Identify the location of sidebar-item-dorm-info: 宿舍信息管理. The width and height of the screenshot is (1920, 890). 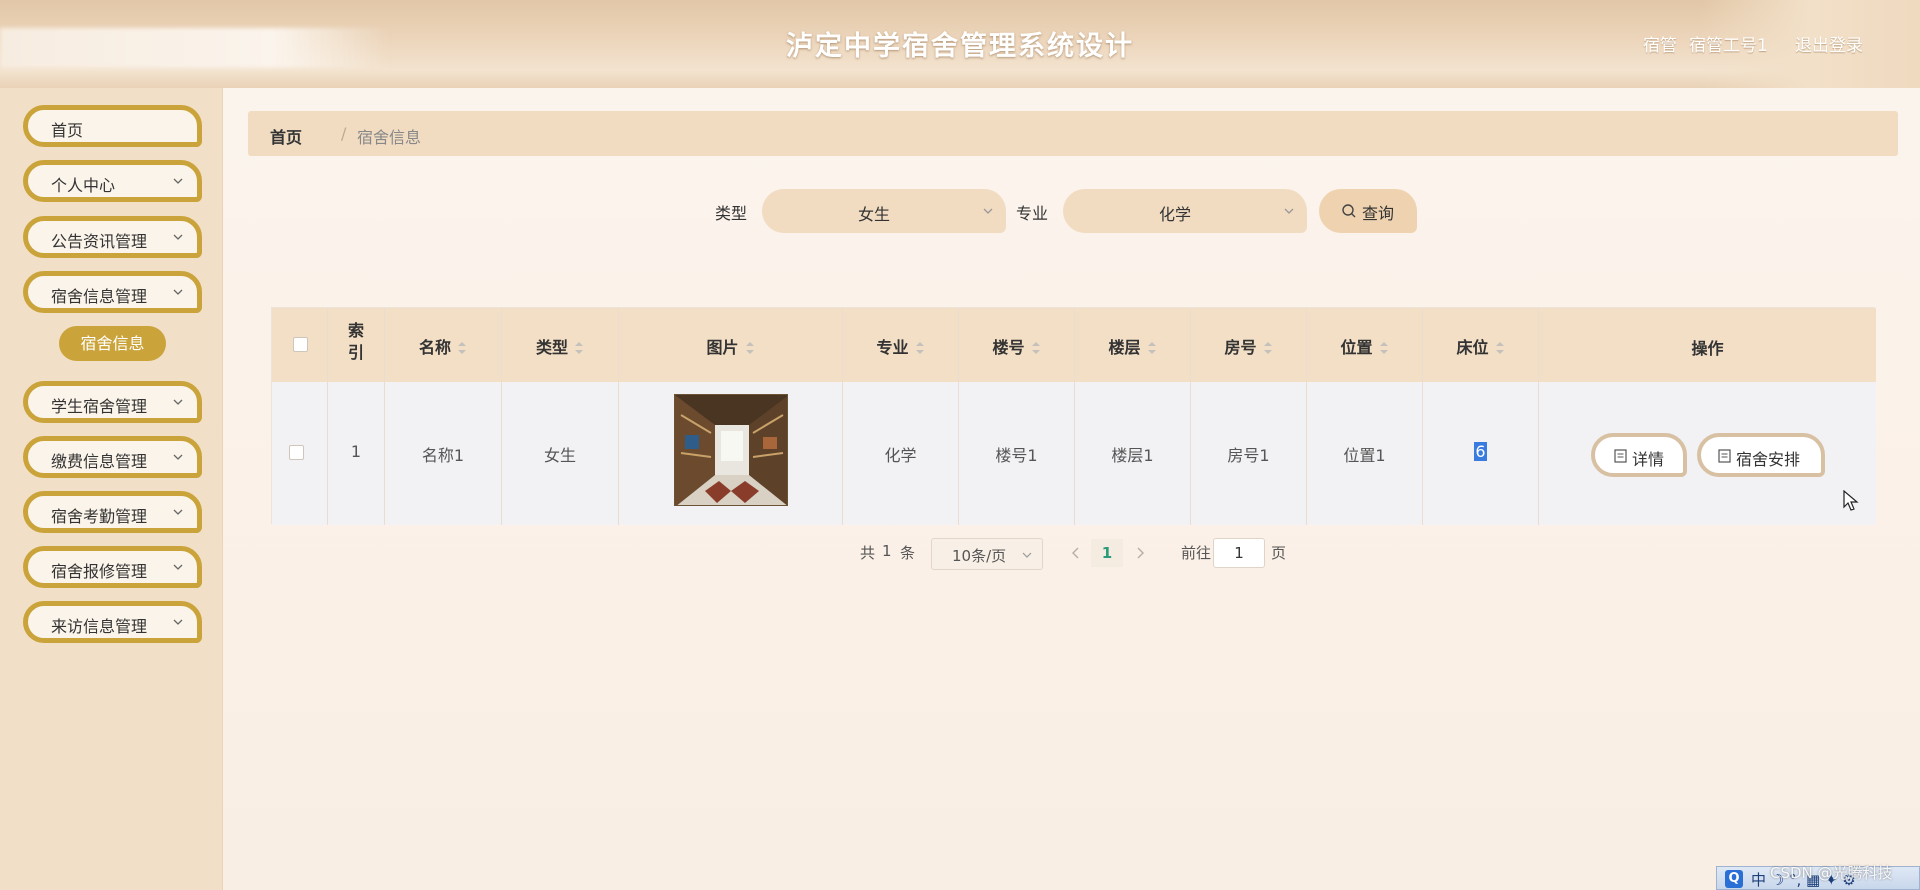
(112, 292).